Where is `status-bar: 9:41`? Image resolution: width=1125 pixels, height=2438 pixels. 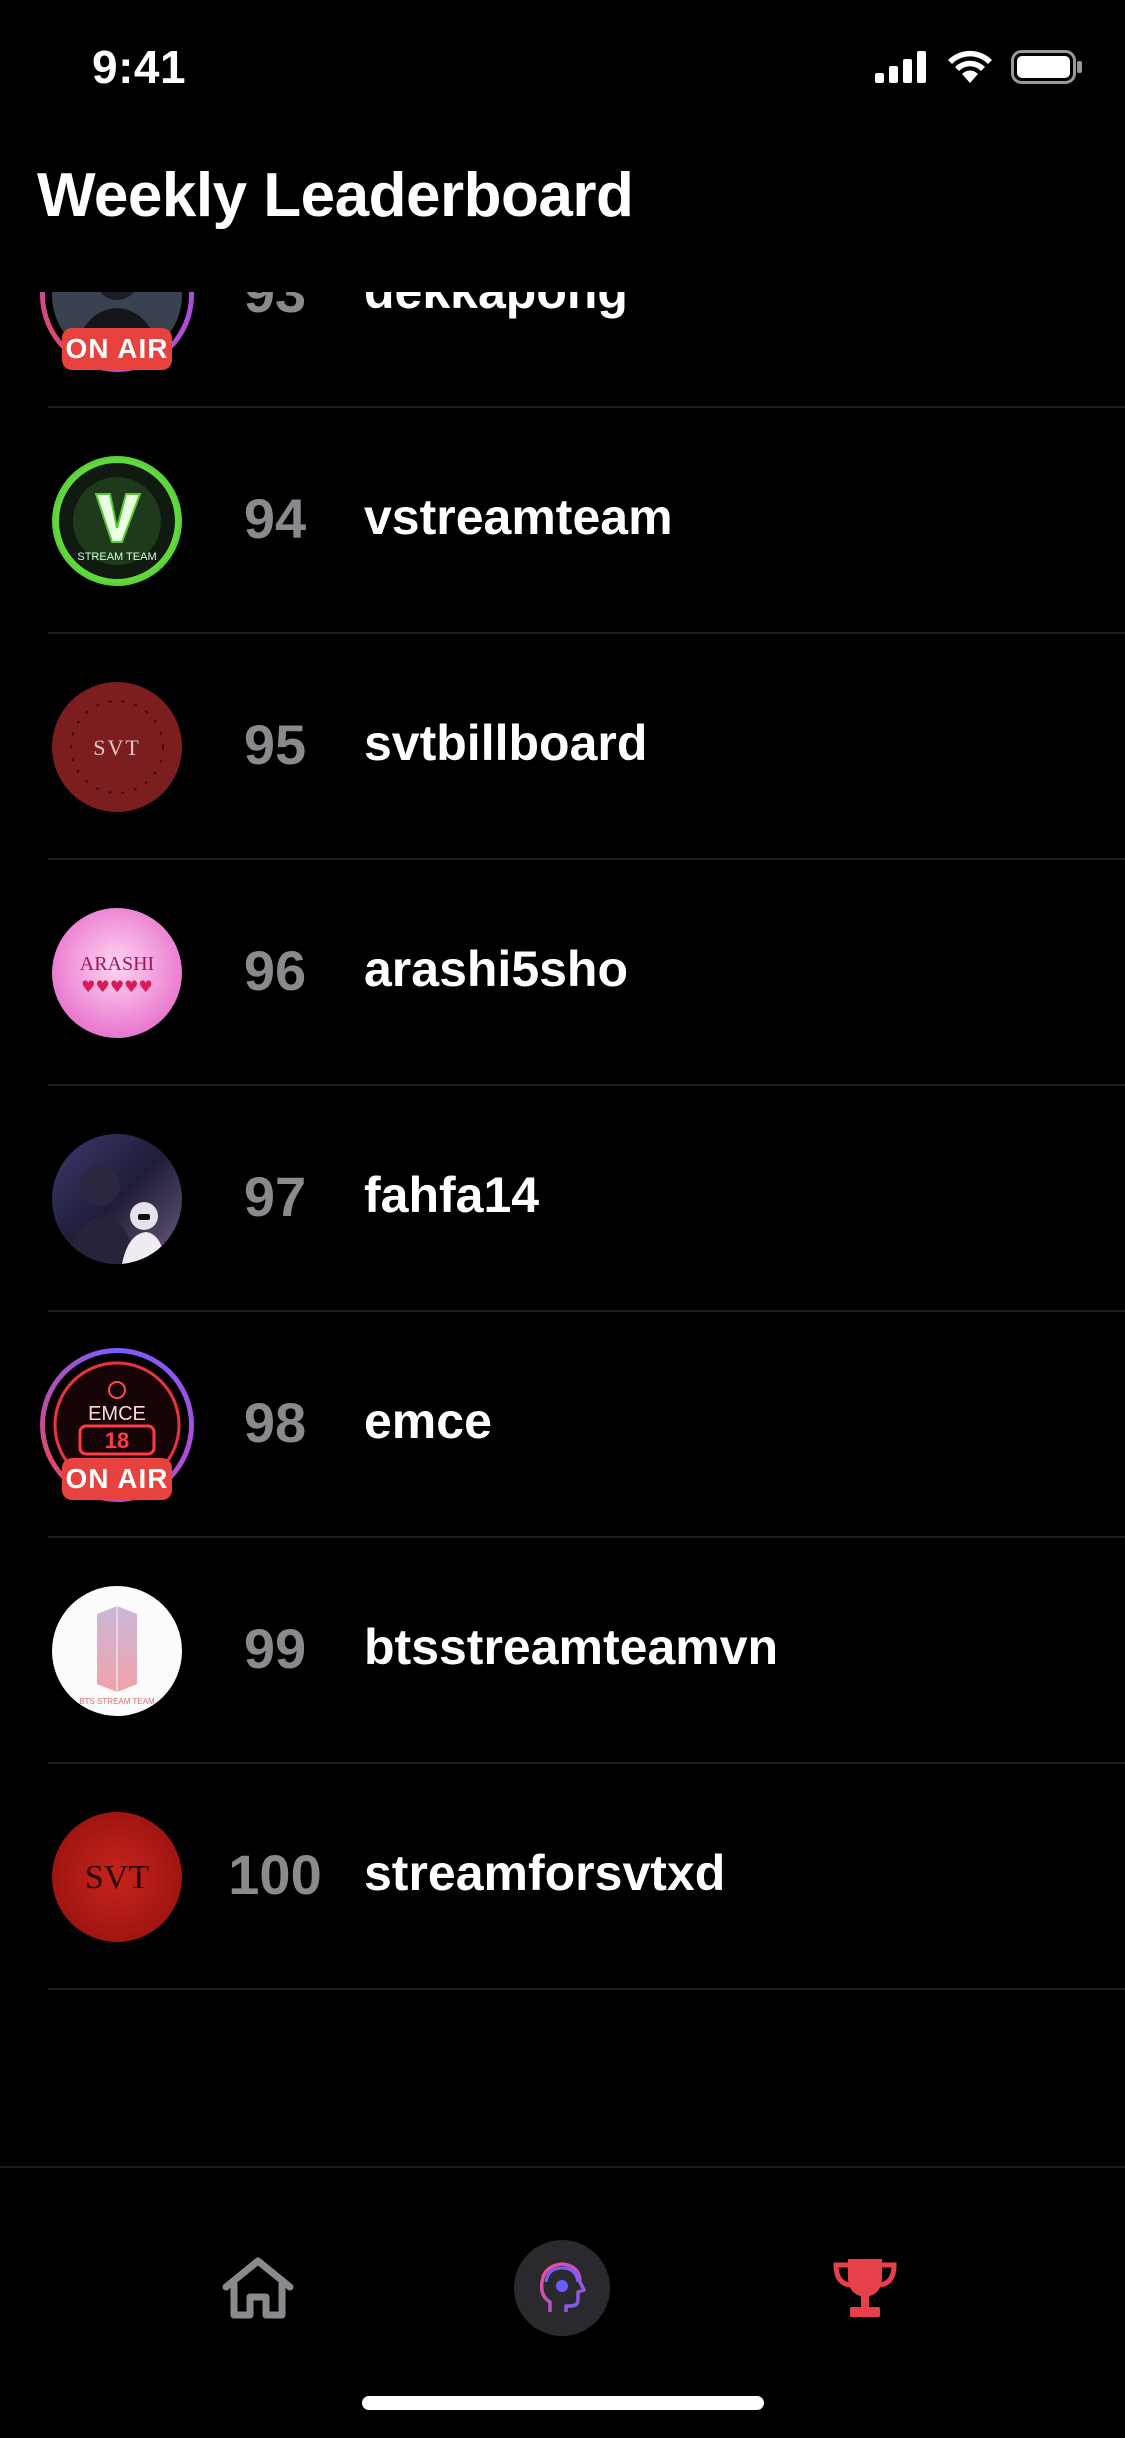
status-bar: 9:41 is located at coordinates (562, 66).